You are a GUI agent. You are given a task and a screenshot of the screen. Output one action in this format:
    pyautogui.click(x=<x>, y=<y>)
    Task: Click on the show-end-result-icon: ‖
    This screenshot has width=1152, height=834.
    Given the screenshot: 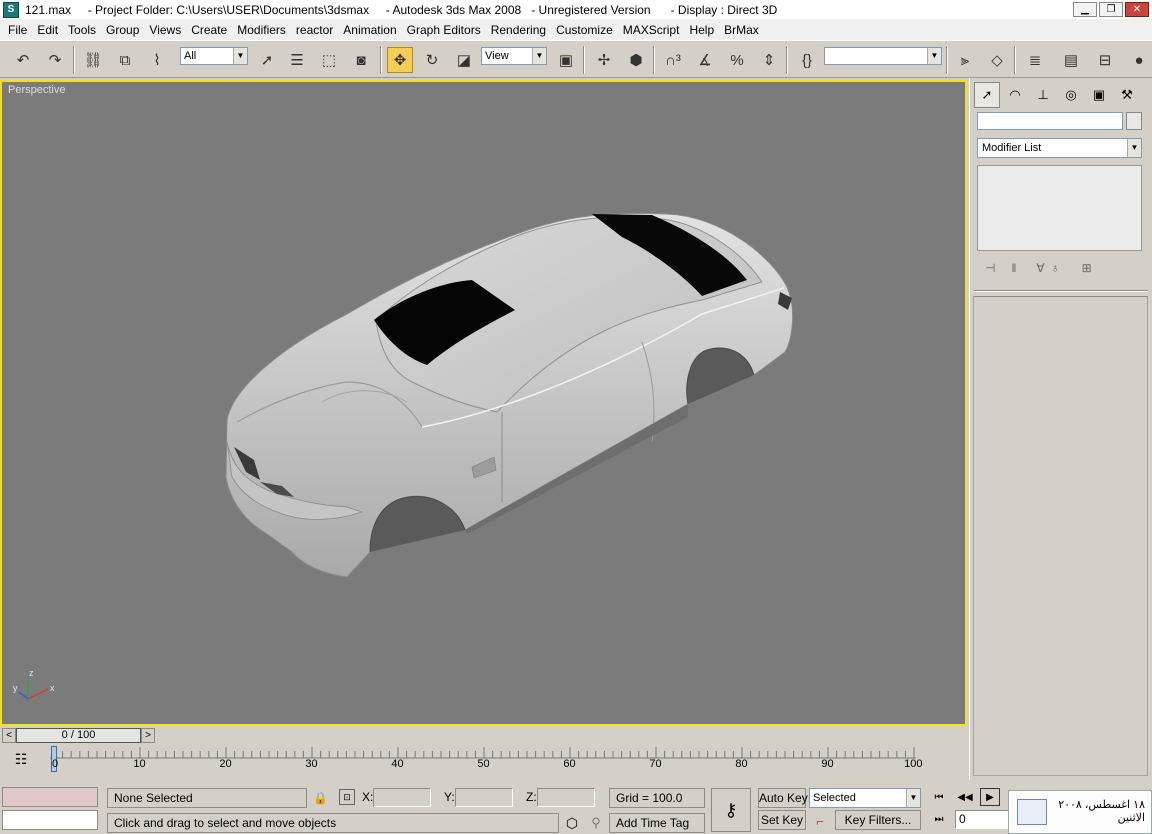 What is the action you would take?
    pyautogui.click(x=1013, y=268)
    